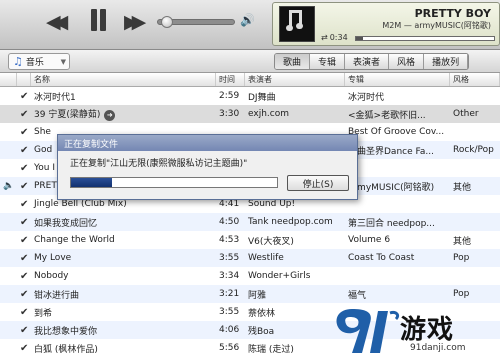 The width and height of the screenshot is (500, 361). I want to click on row-time: 3:55, so click(230, 258).